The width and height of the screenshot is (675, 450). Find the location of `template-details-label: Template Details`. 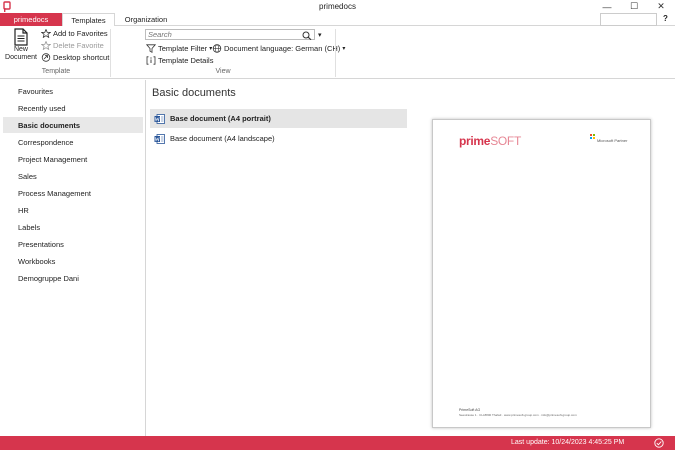

template-details-label: Template Details is located at coordinates (186, 60).